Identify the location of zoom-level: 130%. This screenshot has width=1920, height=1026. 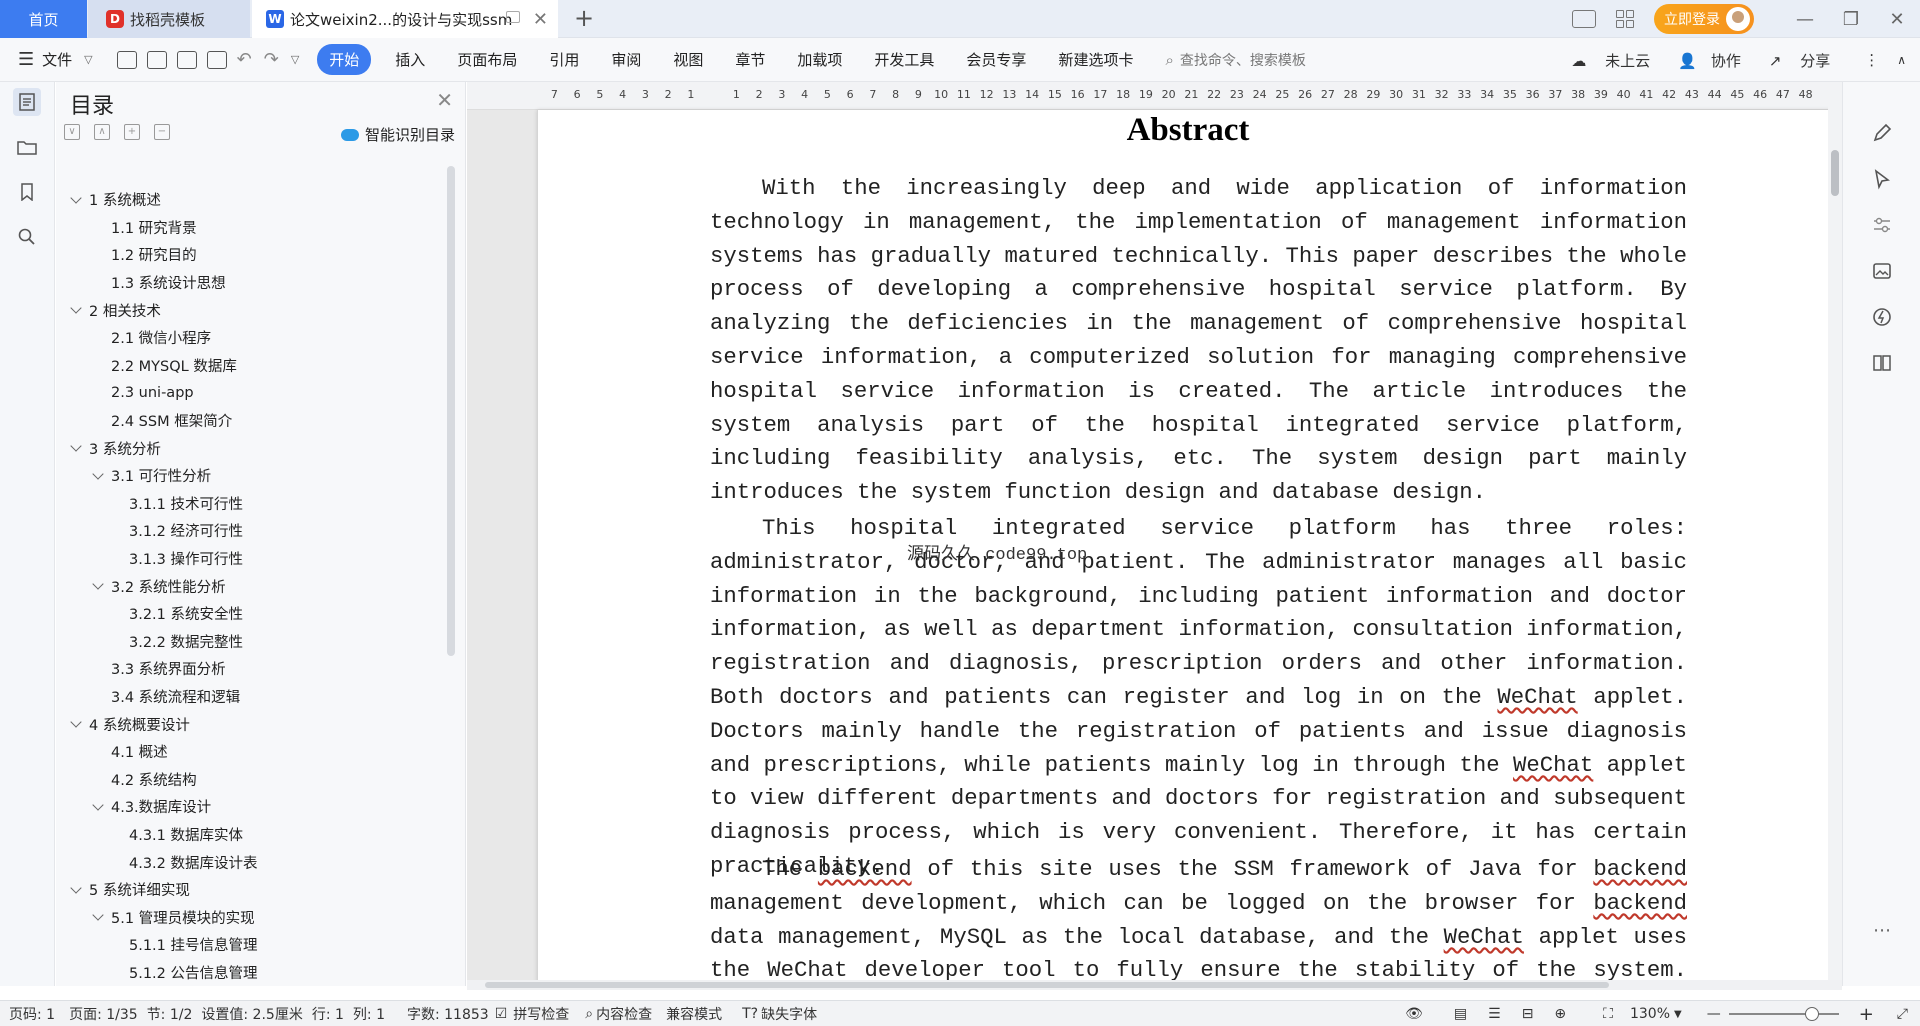
(1650, 1014).